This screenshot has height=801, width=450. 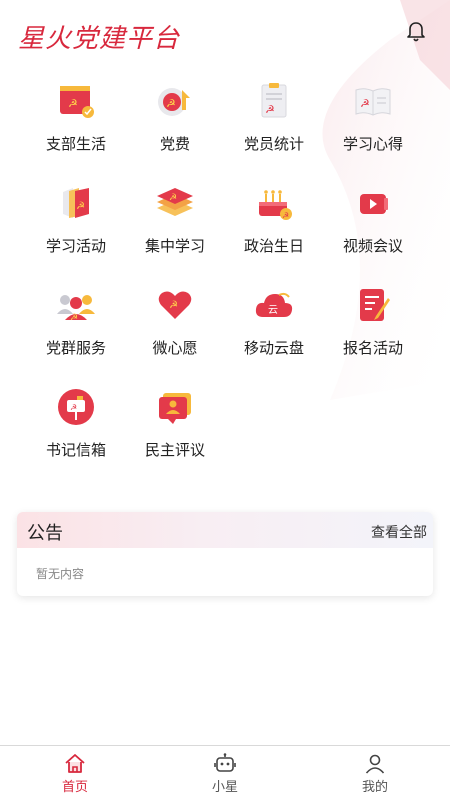 I want to click on grid-item-label: 政治生日, so click(x=273, y=246).